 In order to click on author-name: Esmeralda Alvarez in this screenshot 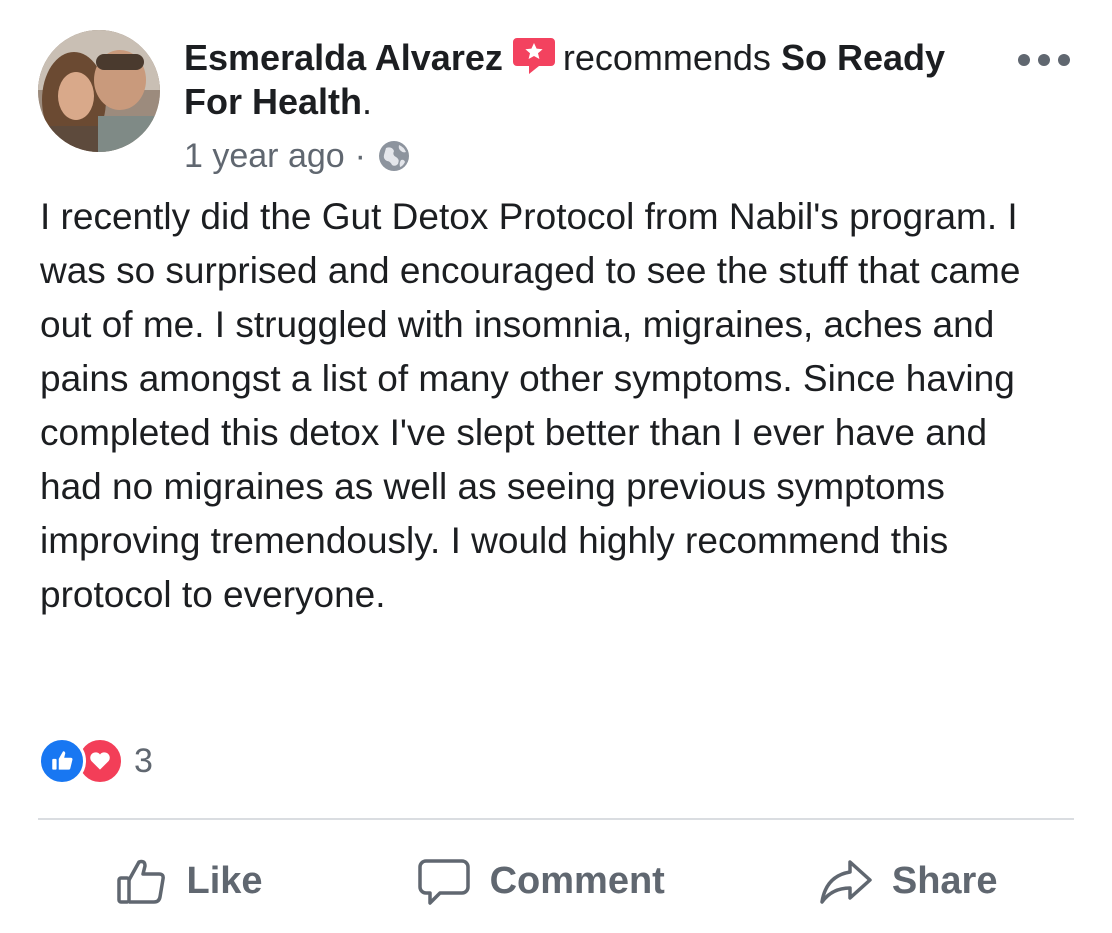, I will do `click(343, 57)`.